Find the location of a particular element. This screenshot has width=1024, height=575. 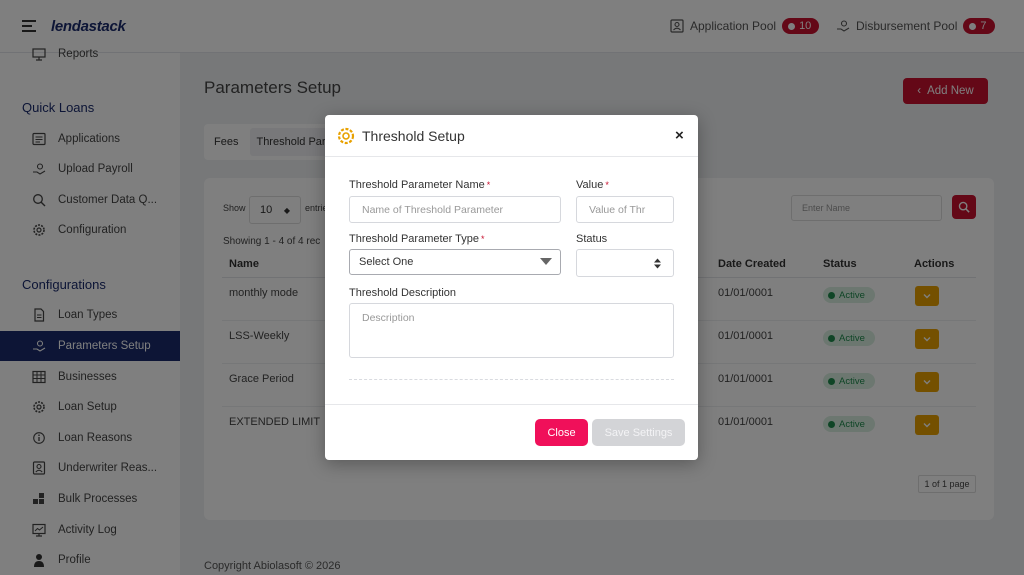

description-textarea: Description is located at coordinates (511, 330).